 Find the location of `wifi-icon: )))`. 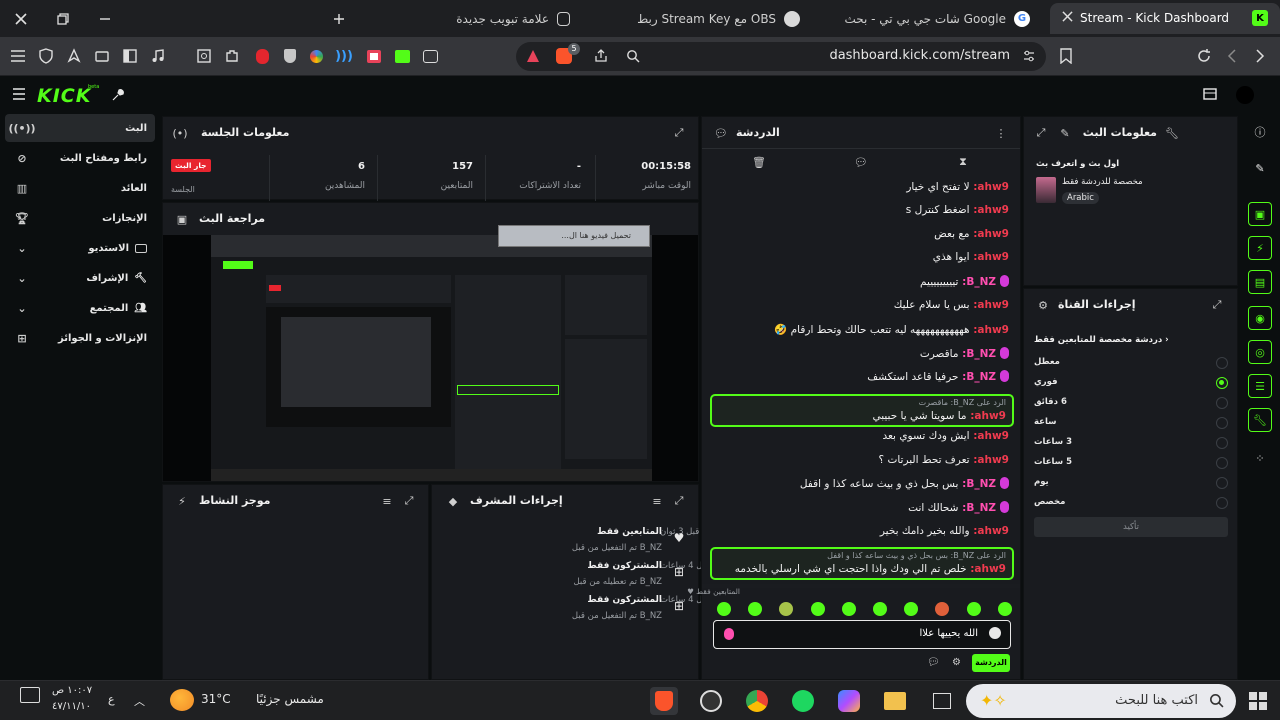

wifi-icon: ))) is located at coordinates (344, 56).